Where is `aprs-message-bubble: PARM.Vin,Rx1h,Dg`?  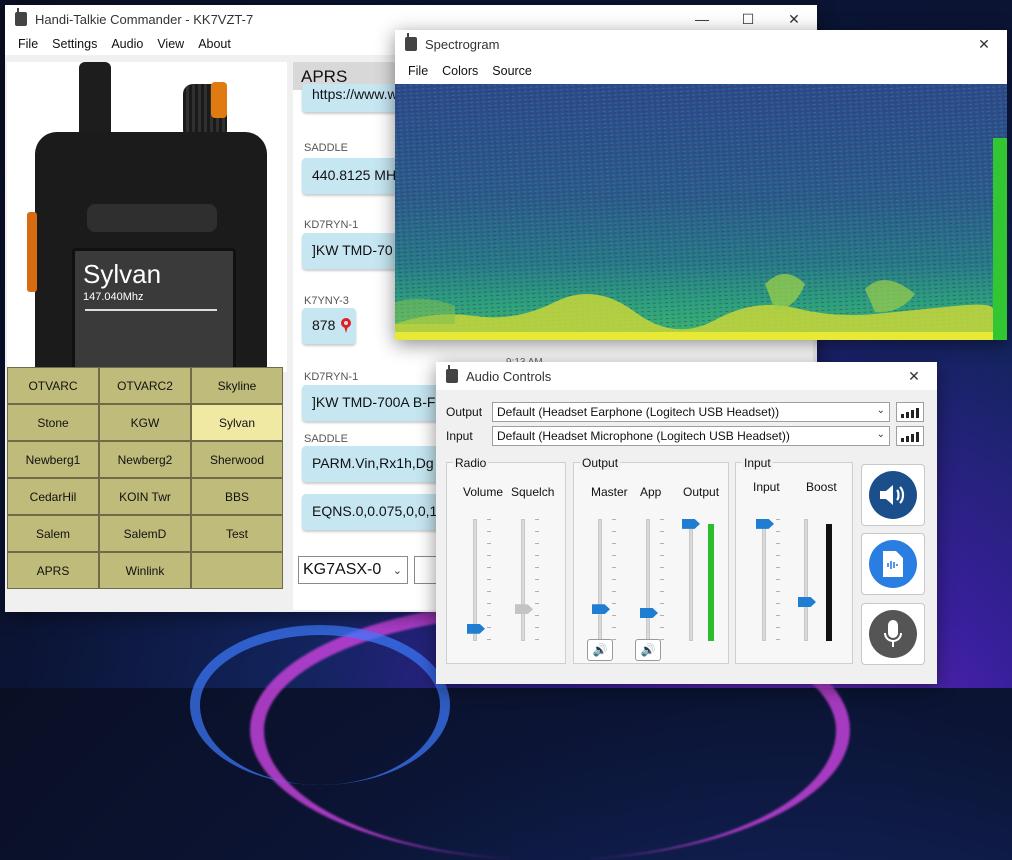 aprs-message-bubble: PARM.Vin,Rx1h,Dg is located at coordinates (372, 464).